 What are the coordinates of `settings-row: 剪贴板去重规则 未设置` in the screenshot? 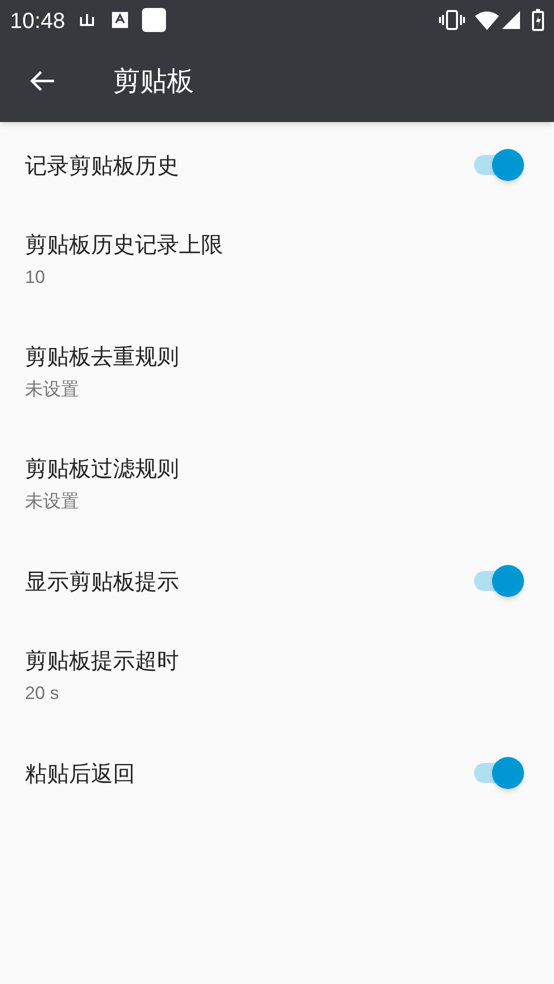 It's located at (277, 373).